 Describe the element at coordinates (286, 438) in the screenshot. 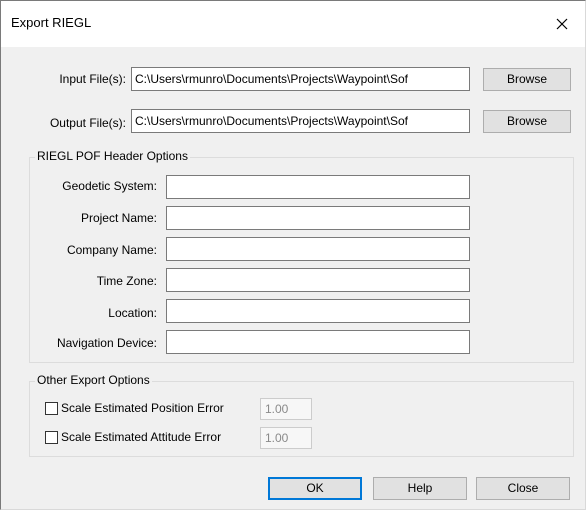

I see `attitude-error-value: 1.00` at that location.